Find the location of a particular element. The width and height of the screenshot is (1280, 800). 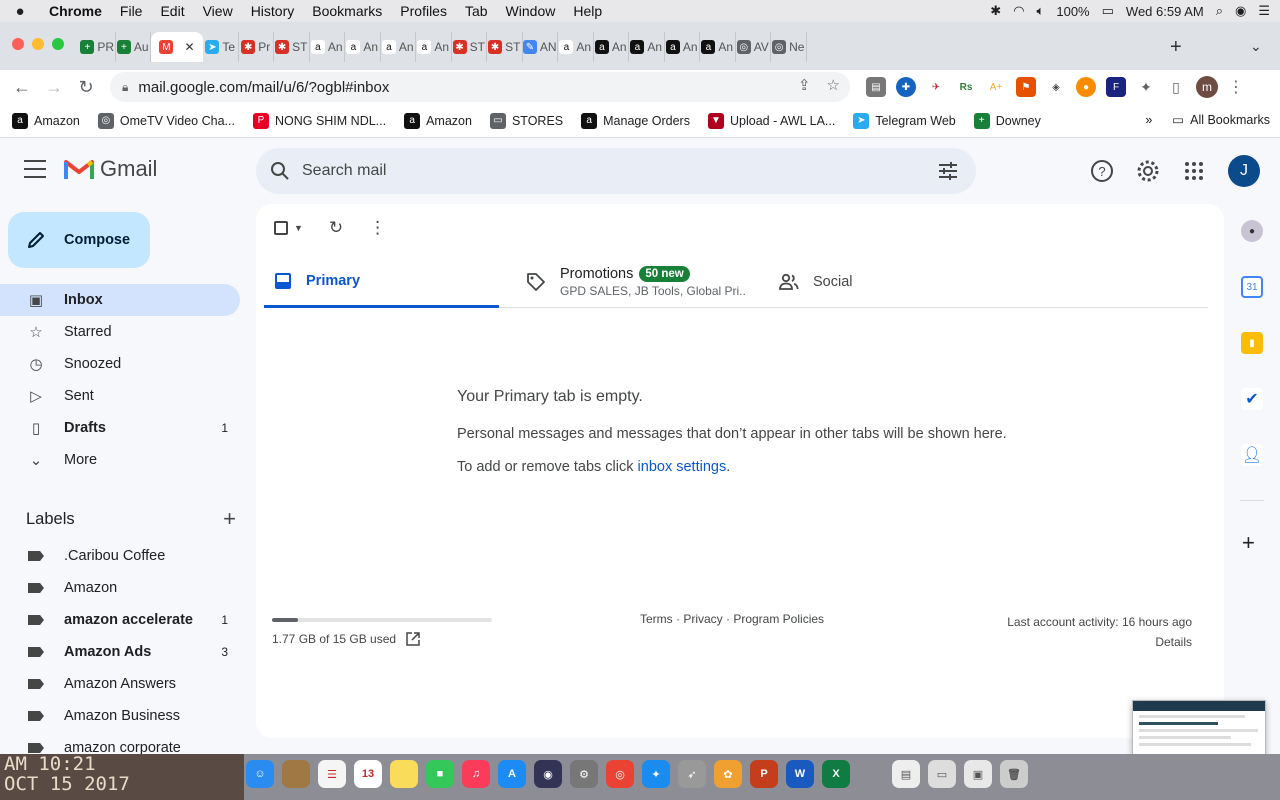

dock-chrome-icon: ◎ is located at coordinates (620, 774).